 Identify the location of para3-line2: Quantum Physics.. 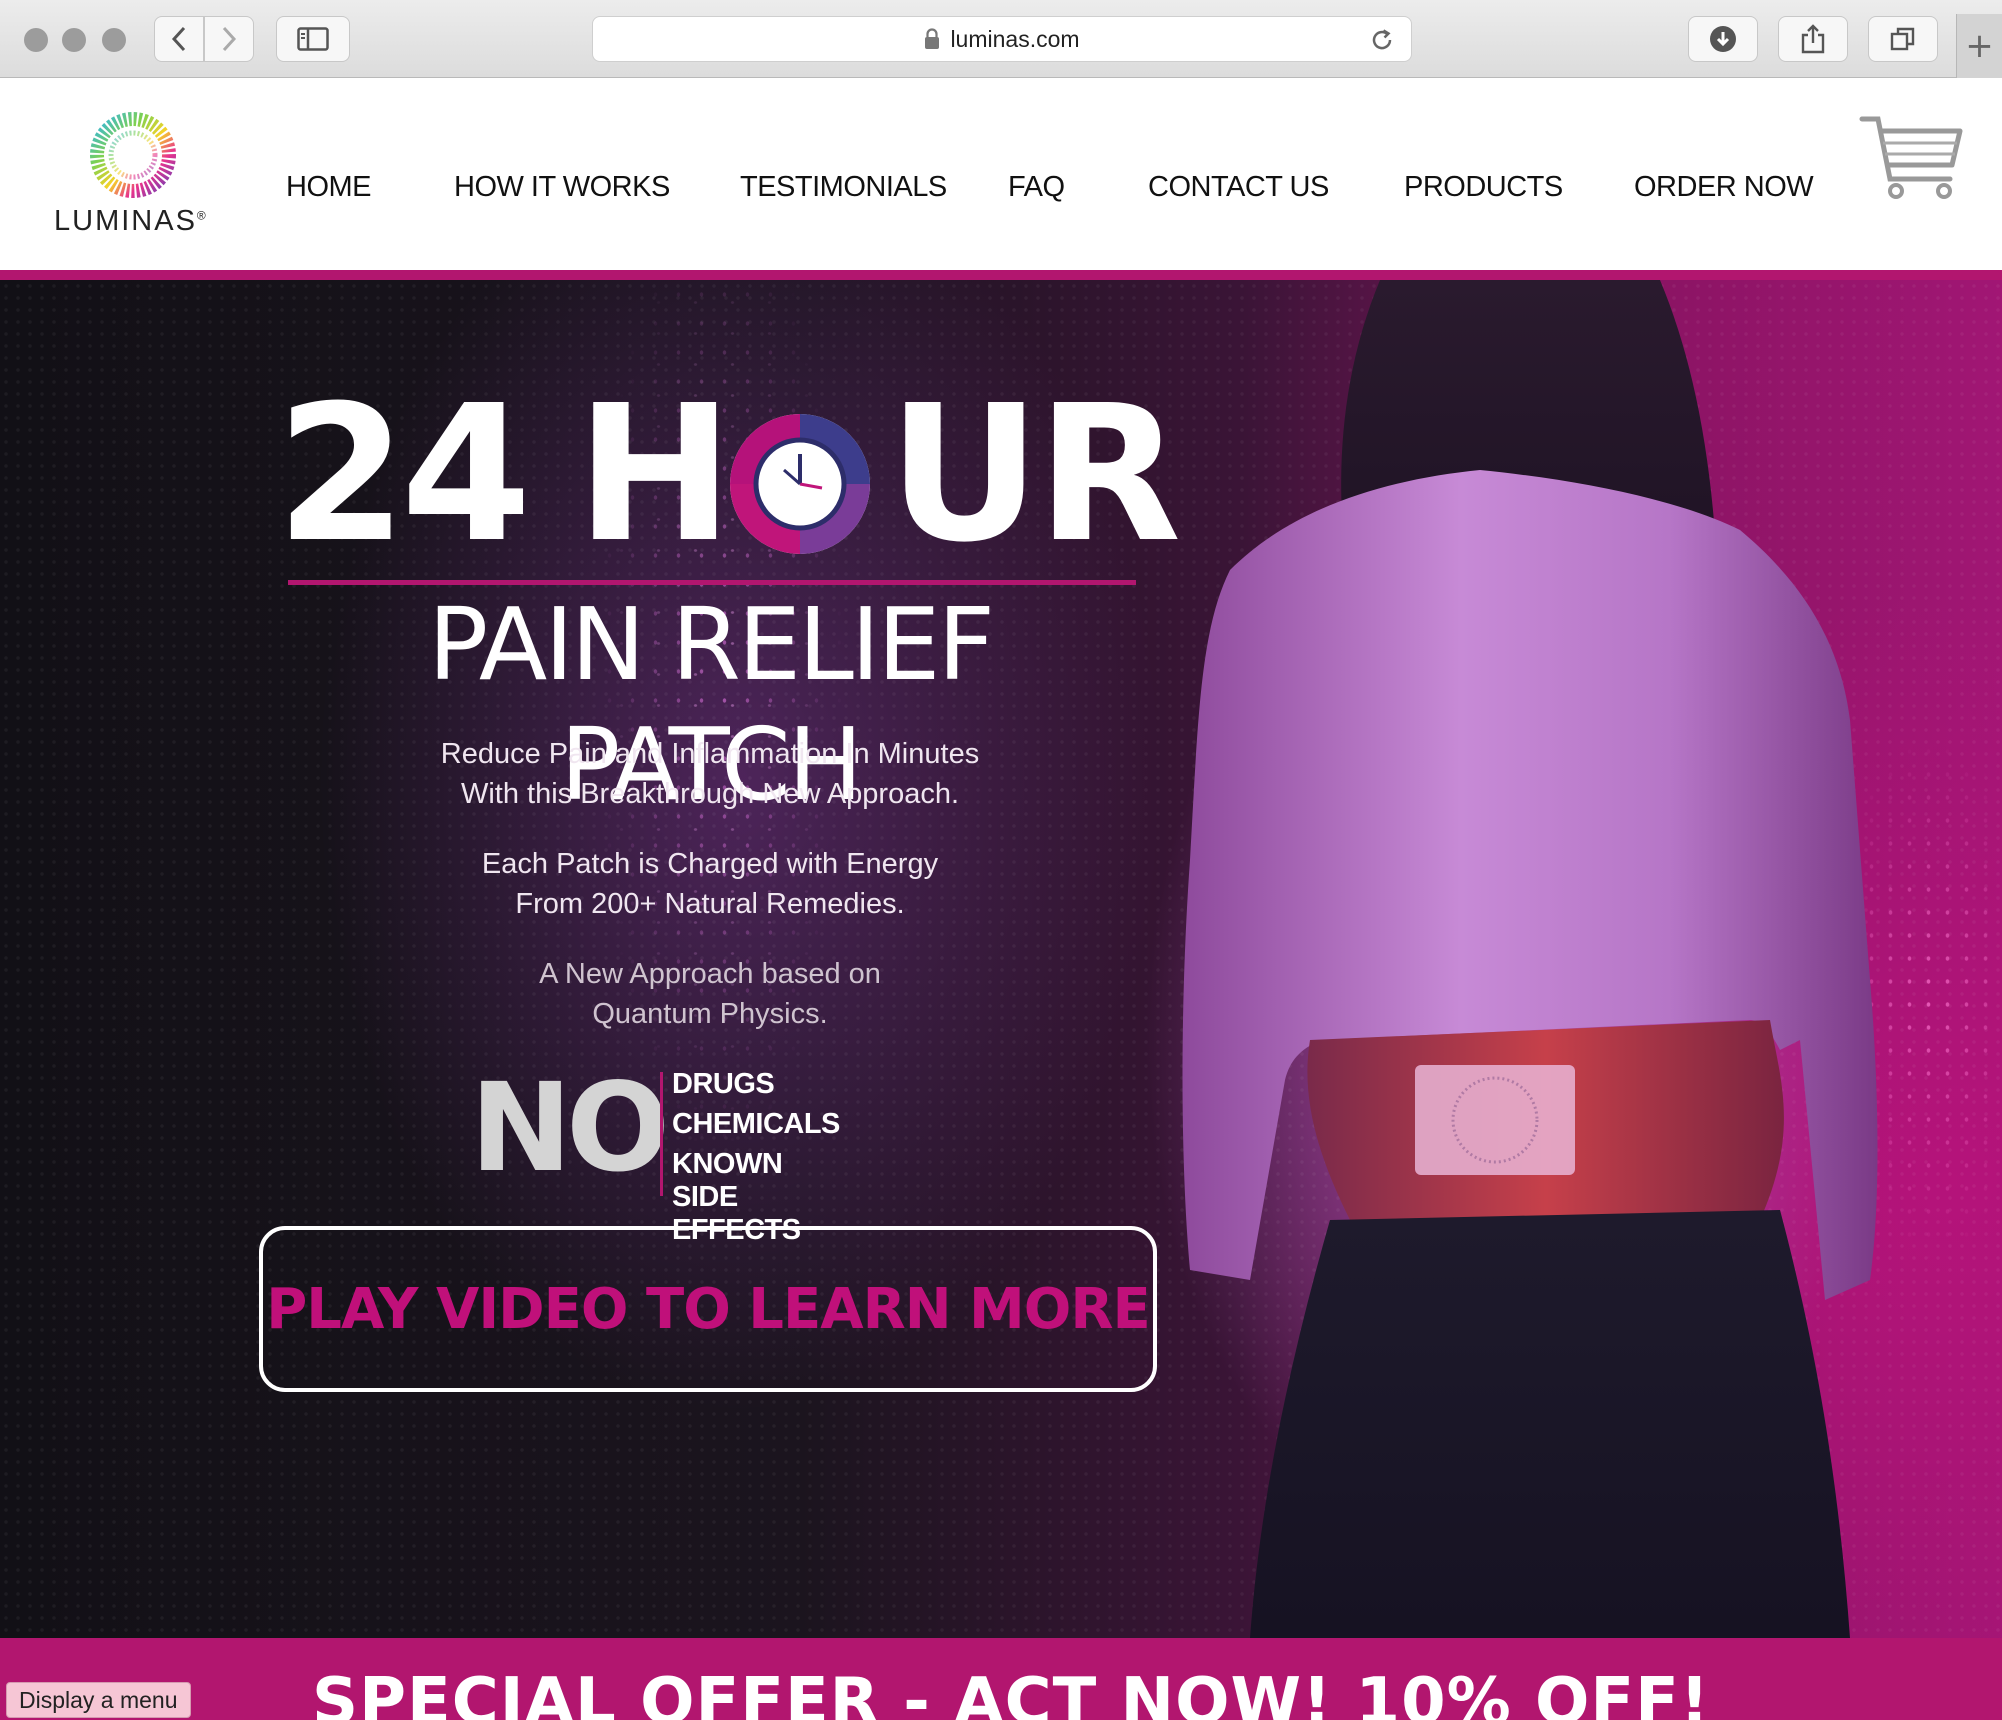
(710, 1014).